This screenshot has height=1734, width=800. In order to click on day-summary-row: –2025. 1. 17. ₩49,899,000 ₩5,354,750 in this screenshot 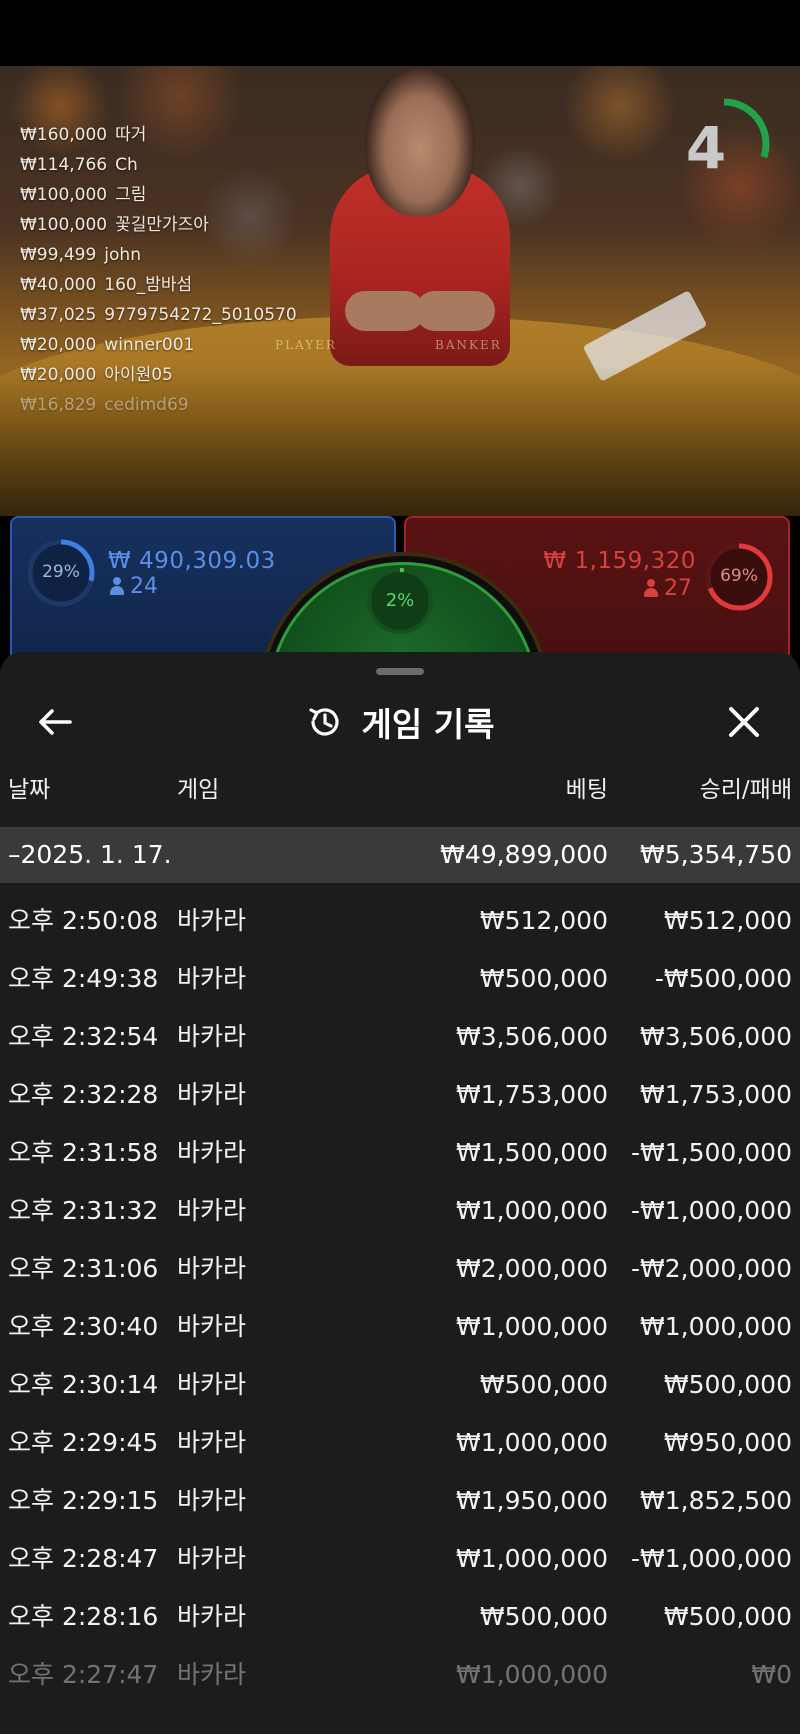, I will do `click(400, 855)`.